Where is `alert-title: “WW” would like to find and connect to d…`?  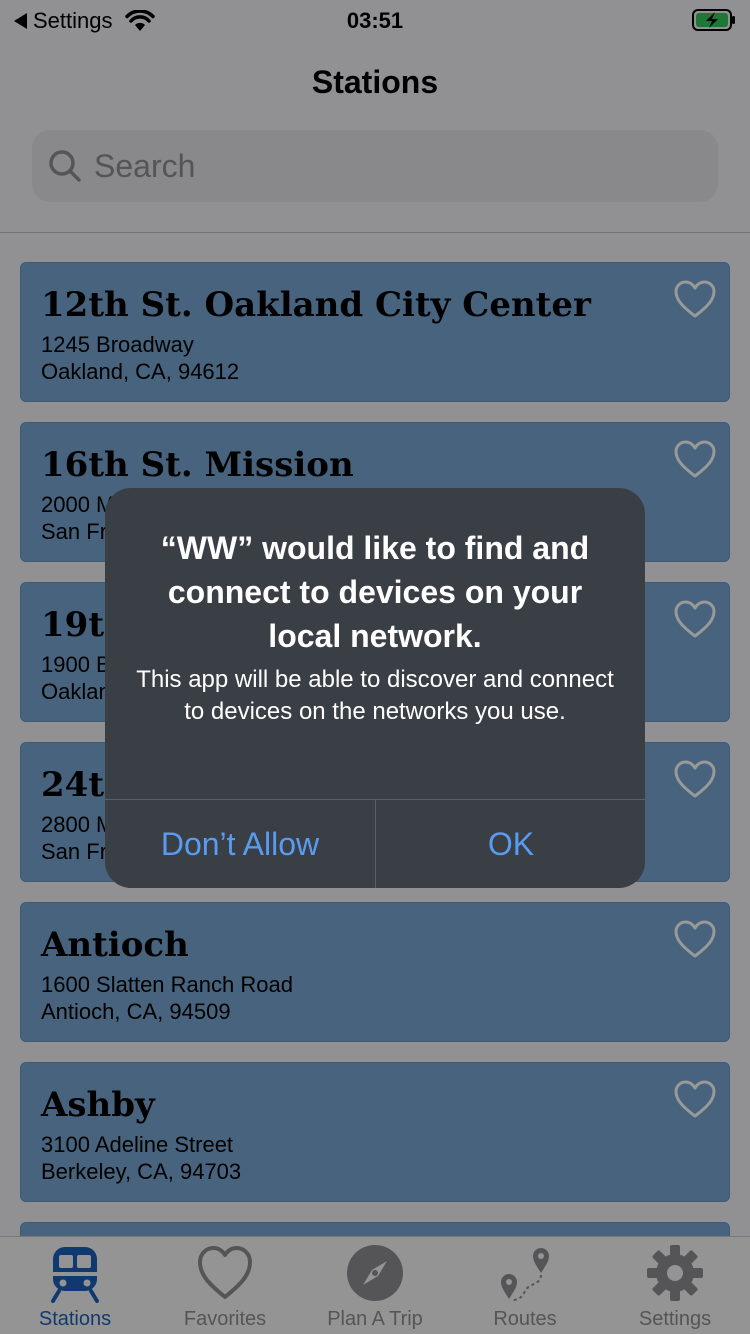 alert-title: “WW” would like to find and connect to d… is located at coordinates (375, 592).